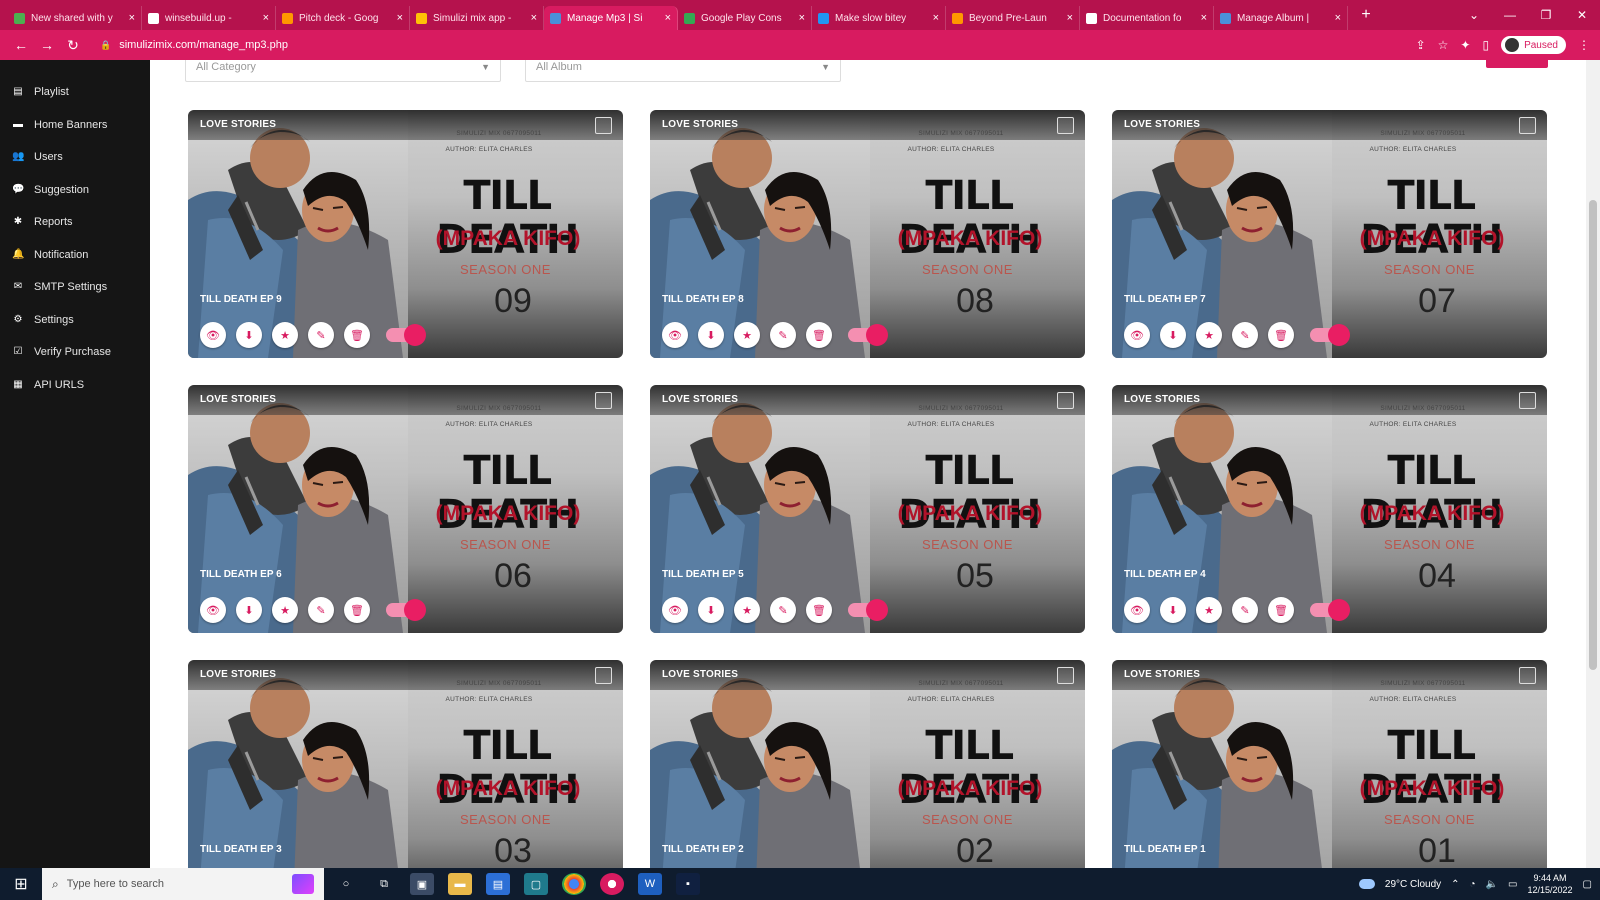 The image size is (1600, 900). Describe the element at coordinates (745, 18) in the screenshot. I see `browser-tab: Google Play Cons ×` at that location.